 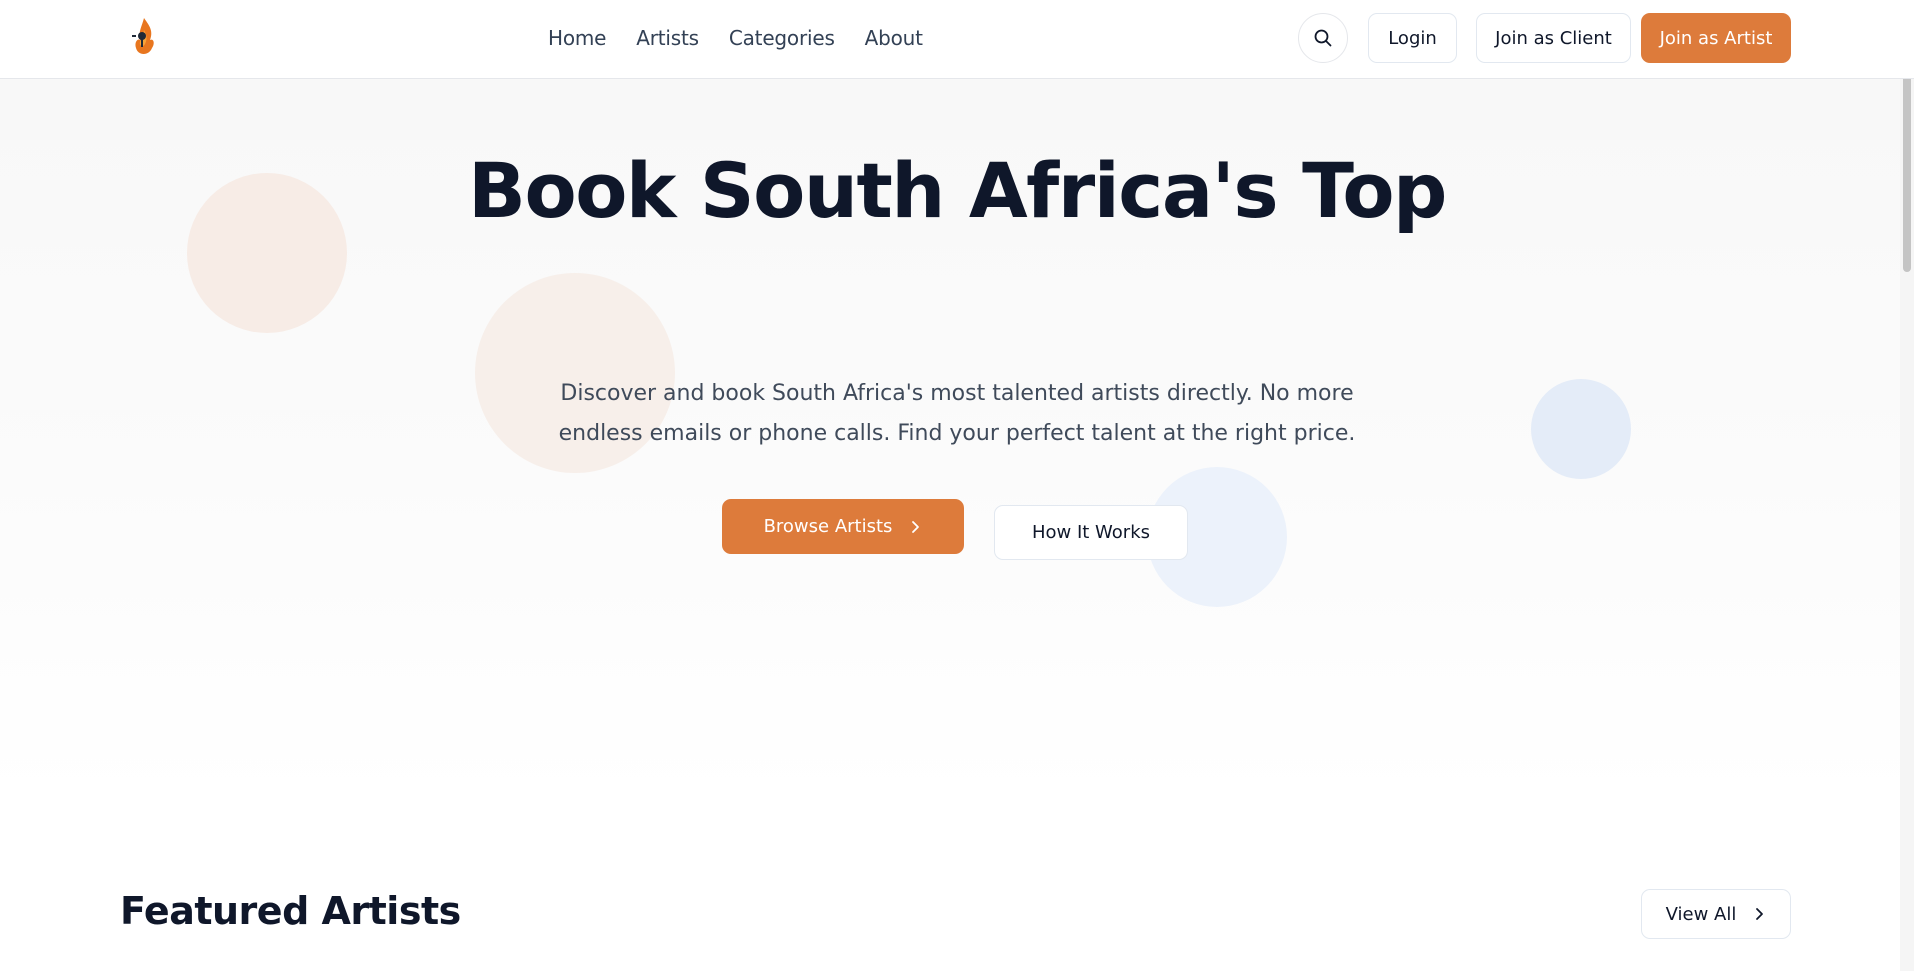 I want to click on page-scrollbar, so click(x=1907, y=485).